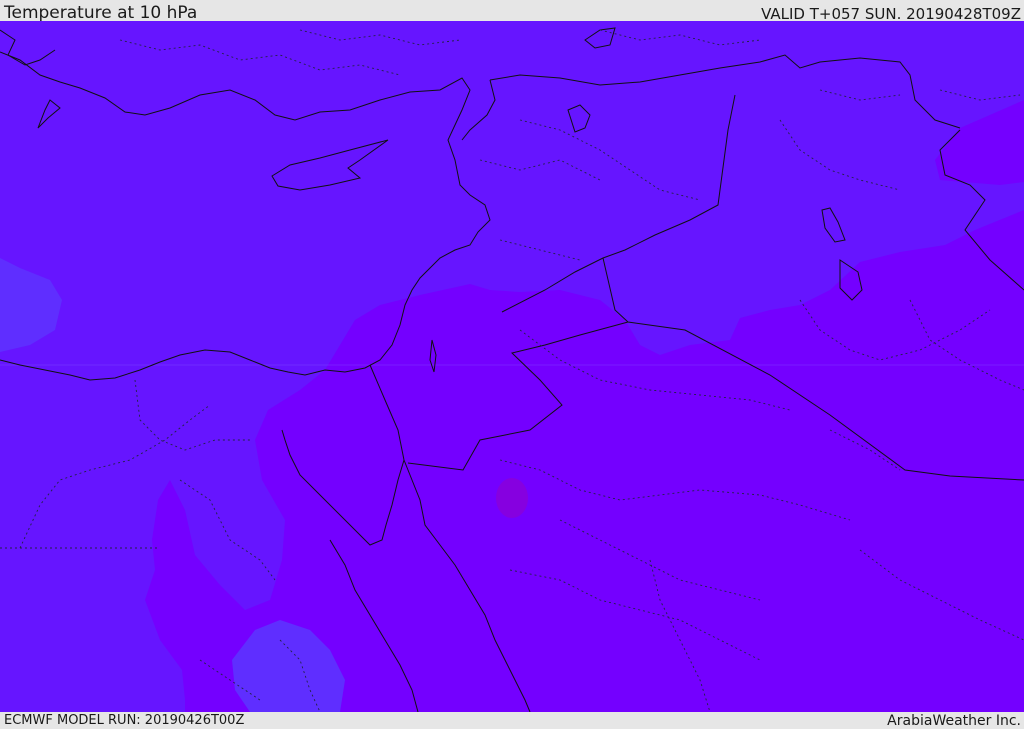 Image resolution: width=1024 pixels, height=729 pixels. I want to click on temperature-warm-spot, so click(512, 498).